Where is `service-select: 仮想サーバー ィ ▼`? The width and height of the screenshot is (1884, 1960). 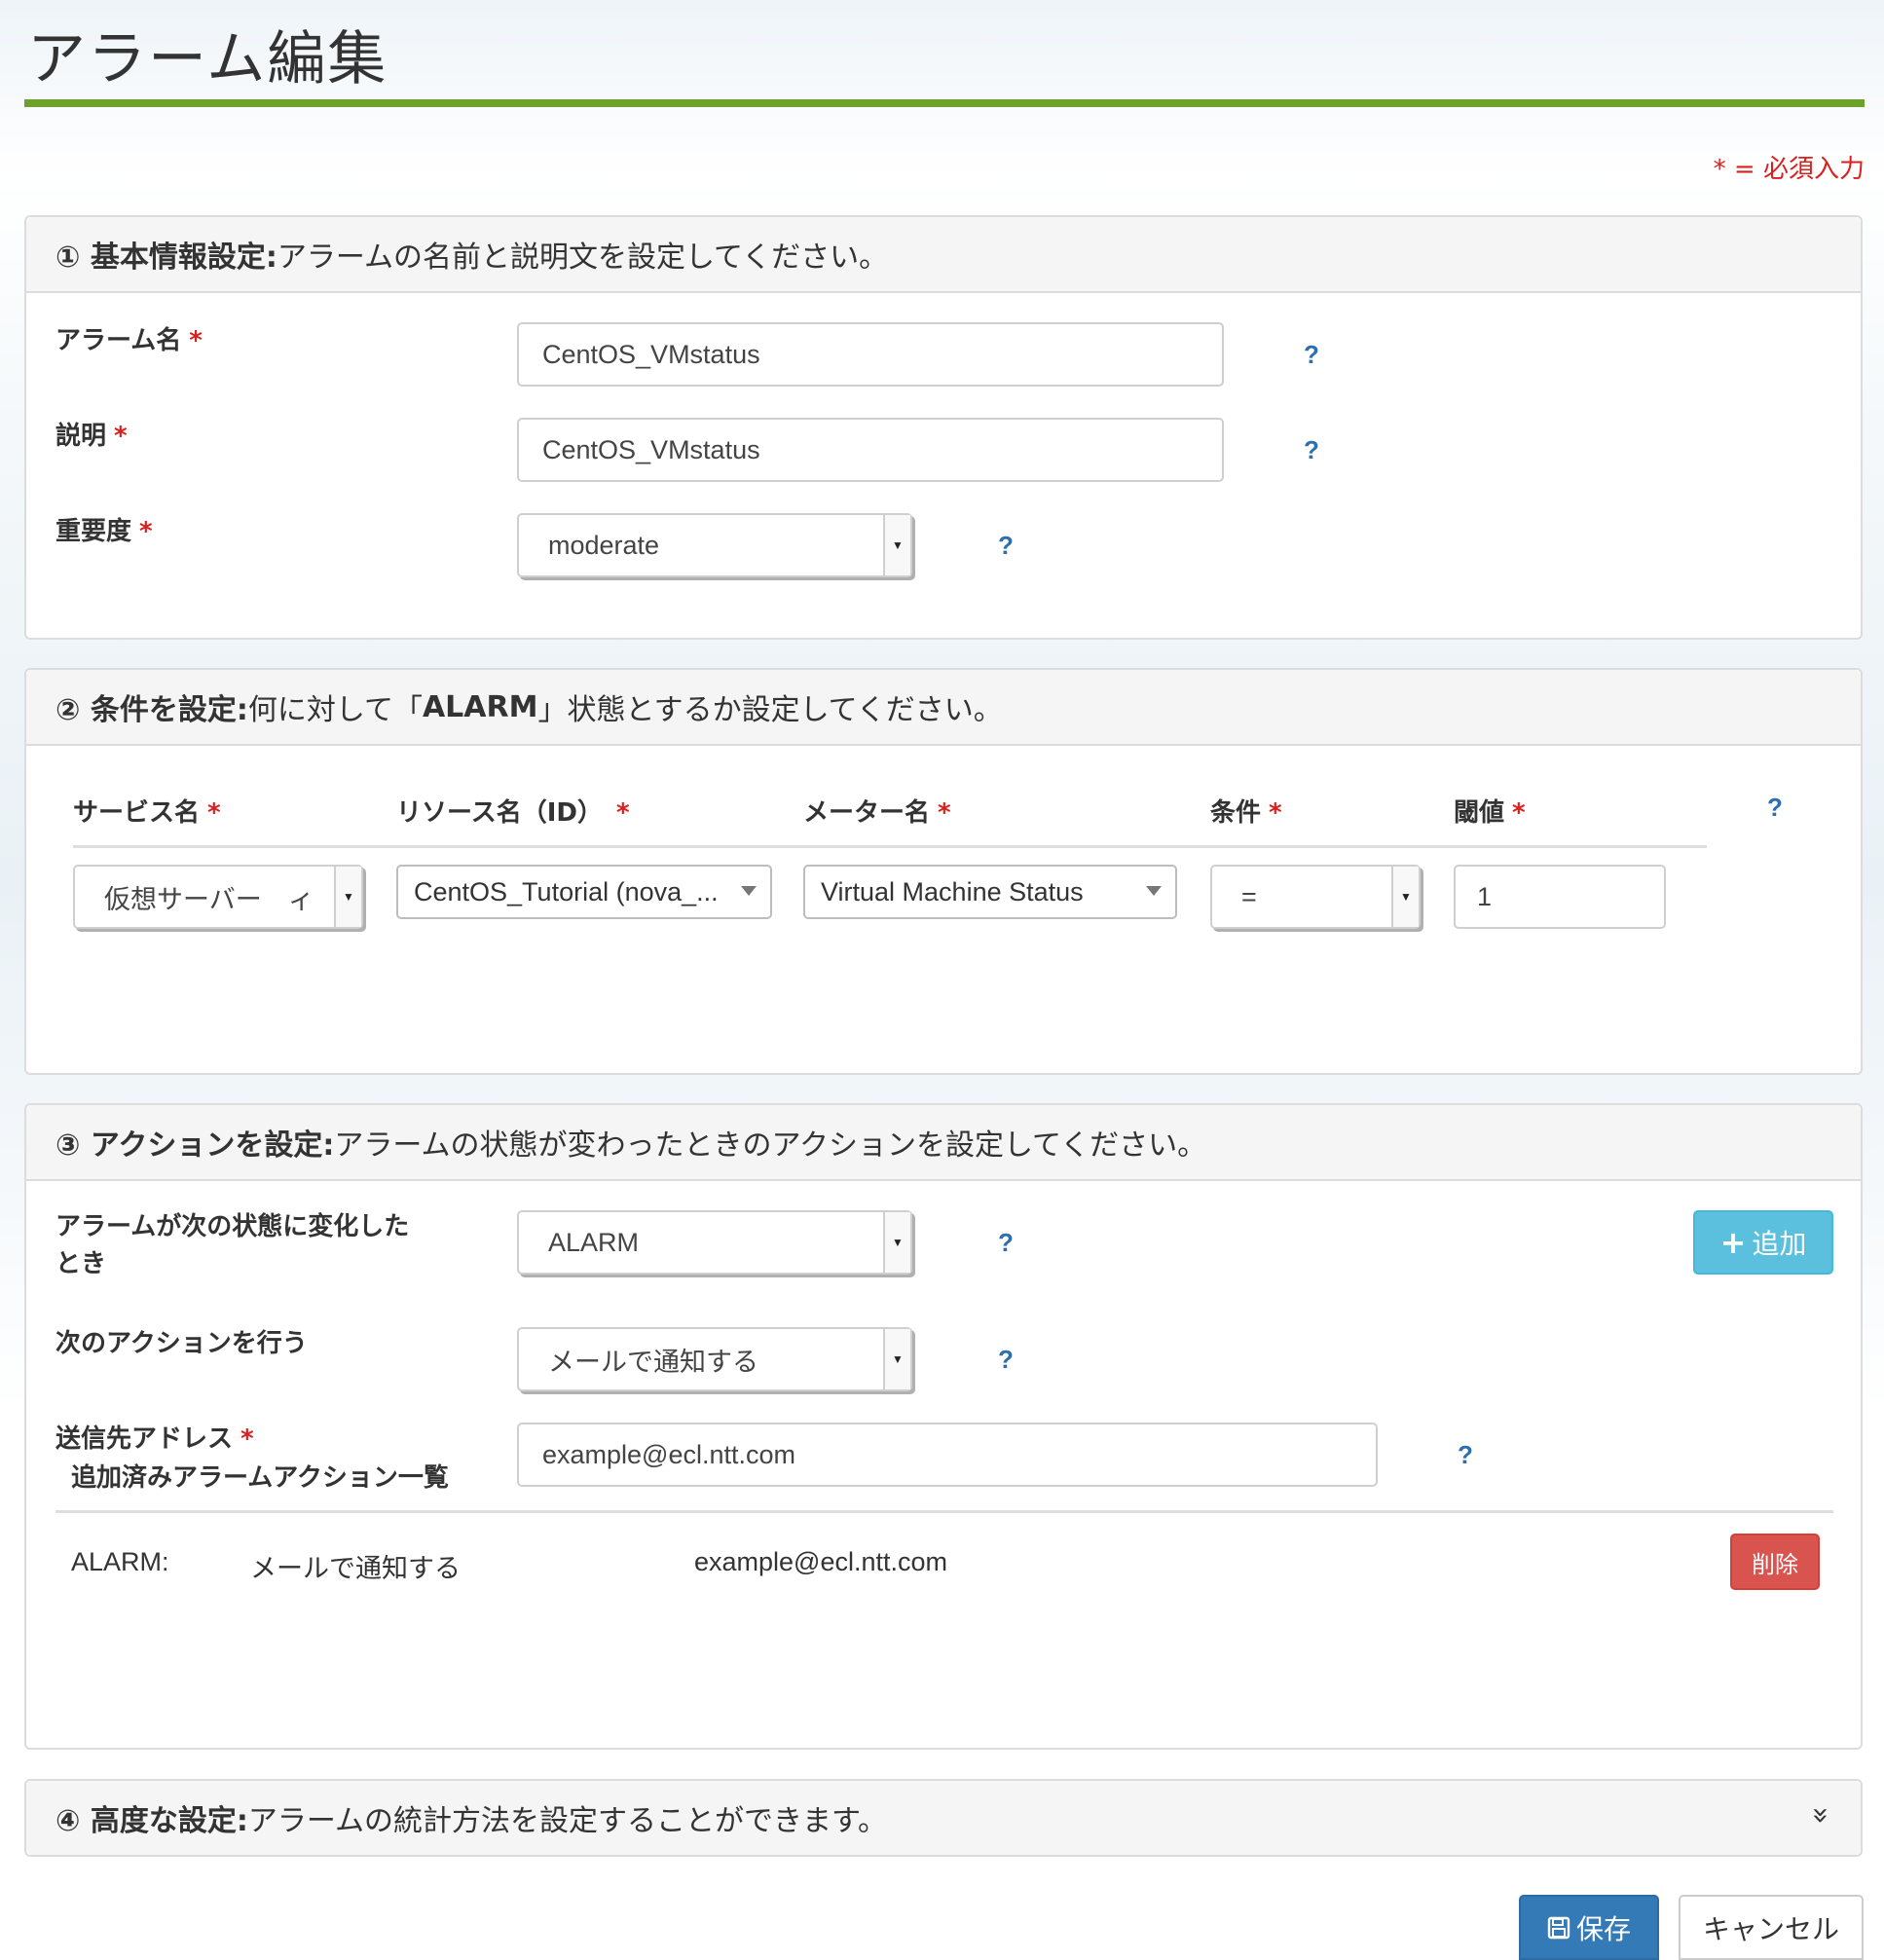 service-select: 仮想サーバー ィ ▼ is located at coordinates (218, 897).